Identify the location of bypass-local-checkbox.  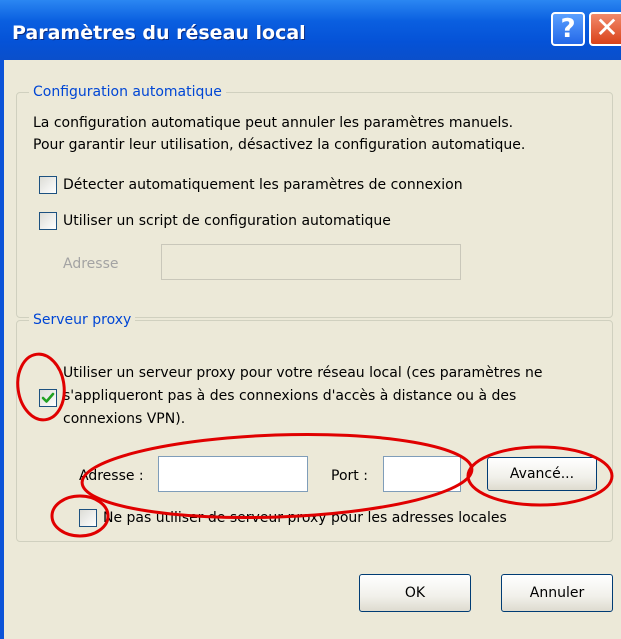
(88, 518).